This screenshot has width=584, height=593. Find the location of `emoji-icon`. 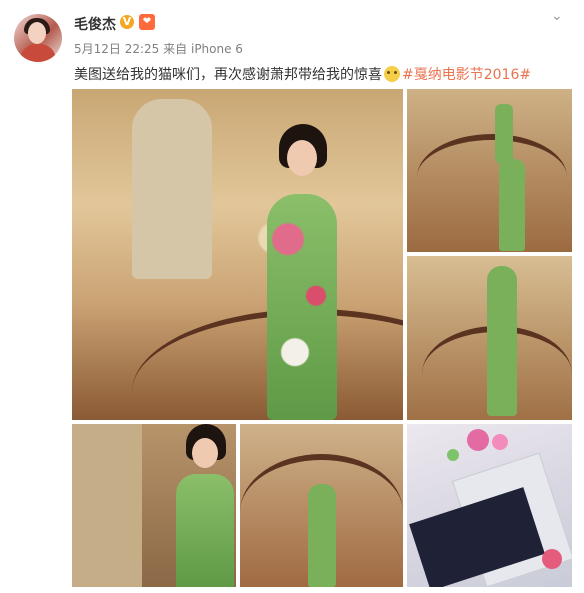

emoji-icon is located at coordinates (392, 74).